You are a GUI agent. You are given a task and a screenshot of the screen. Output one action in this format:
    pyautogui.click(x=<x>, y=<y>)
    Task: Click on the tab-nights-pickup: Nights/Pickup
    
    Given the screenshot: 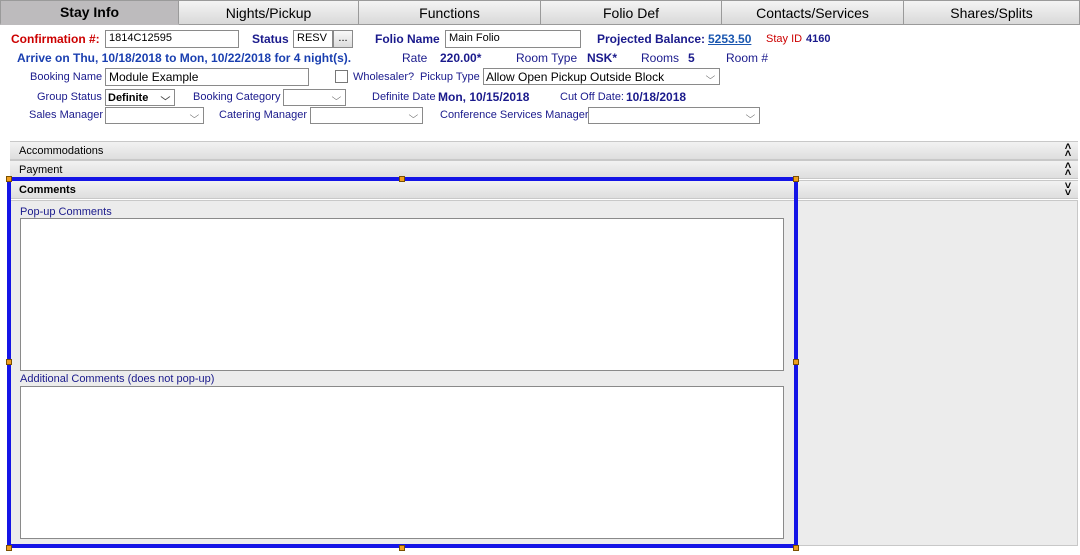 What is the action you would take?
    pyautogui.click(x=269, y=12)
    